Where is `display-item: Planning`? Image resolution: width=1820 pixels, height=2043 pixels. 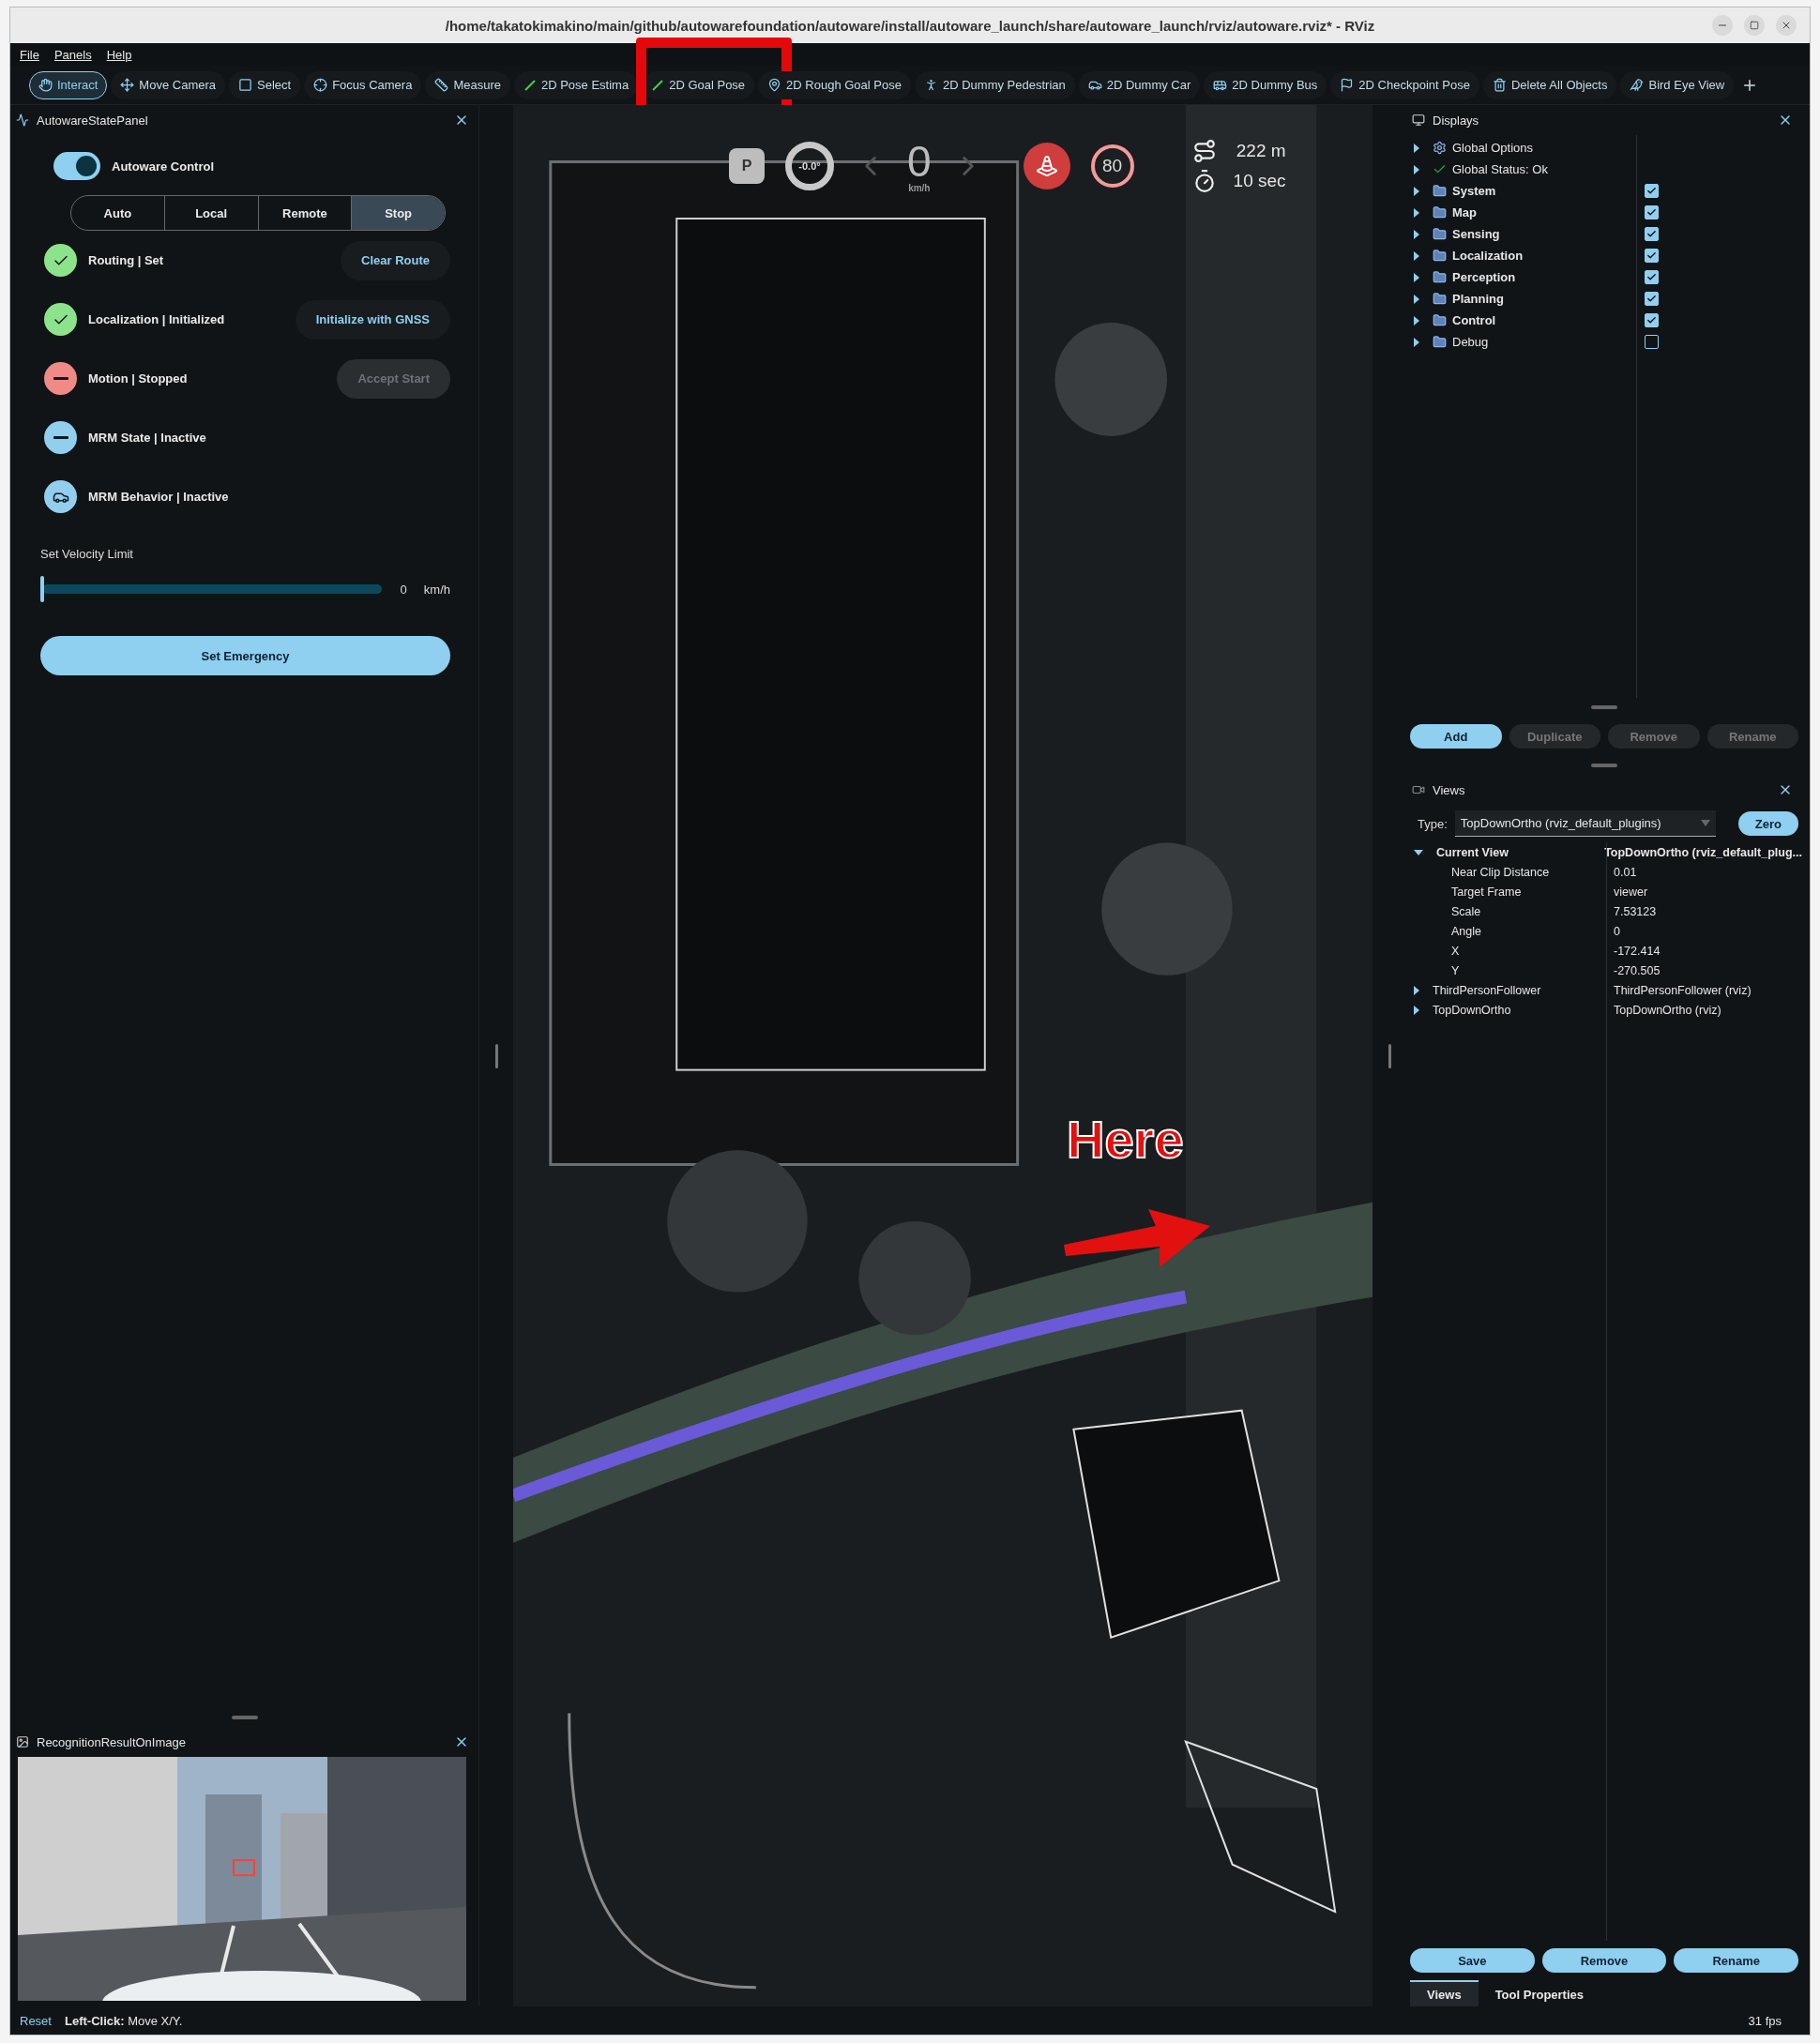
display-item: Planning is located at coordinates (1548, 299).